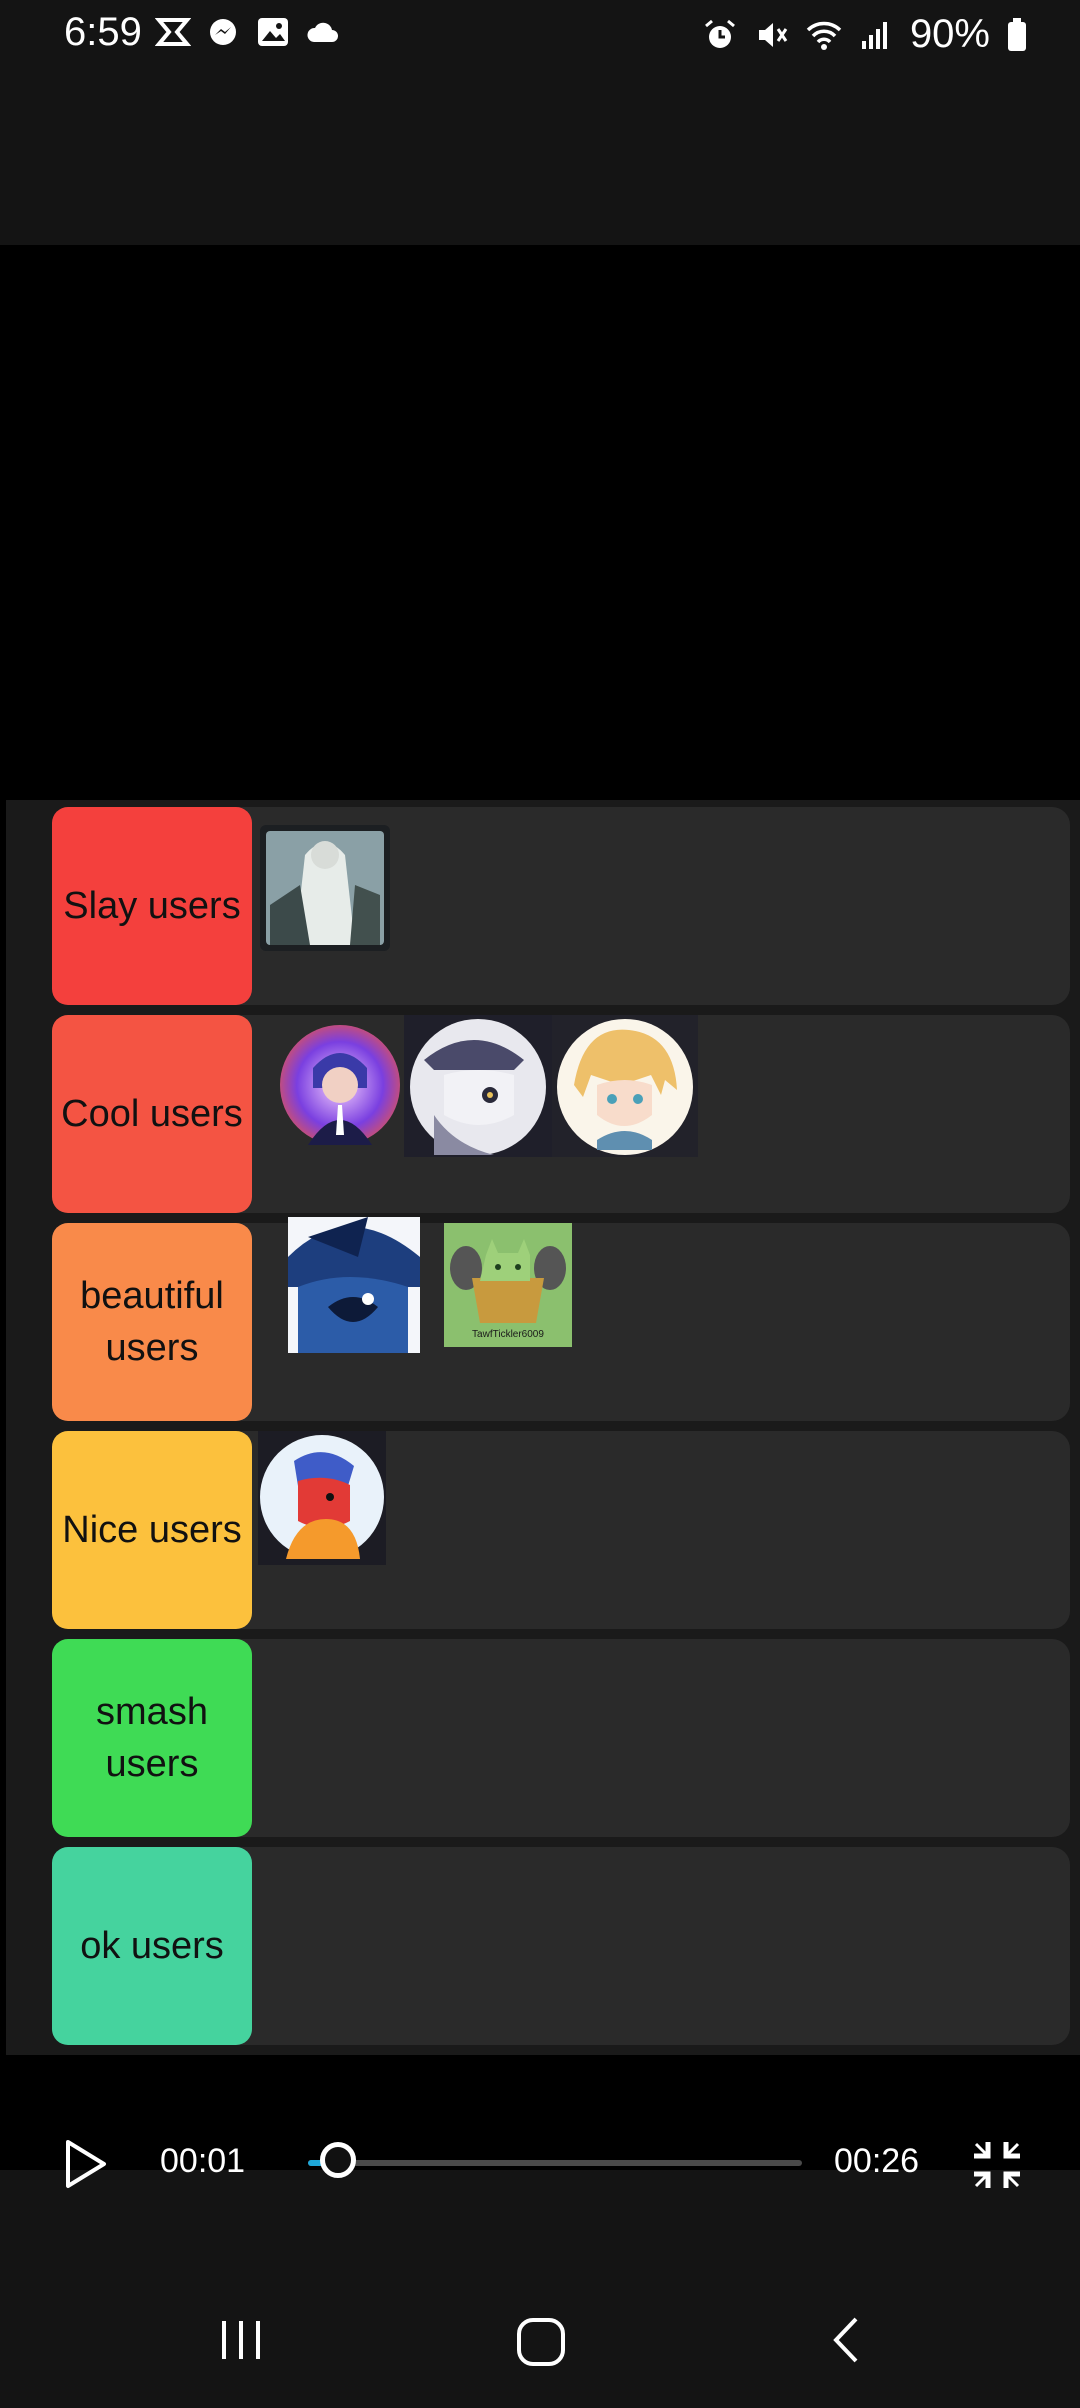 The image size is (1080, 2408). What do you see at coordinates (152, 1946) in the screenshot?
I see `tier-label-ok: ok users` at bounding box center [152, 1946].